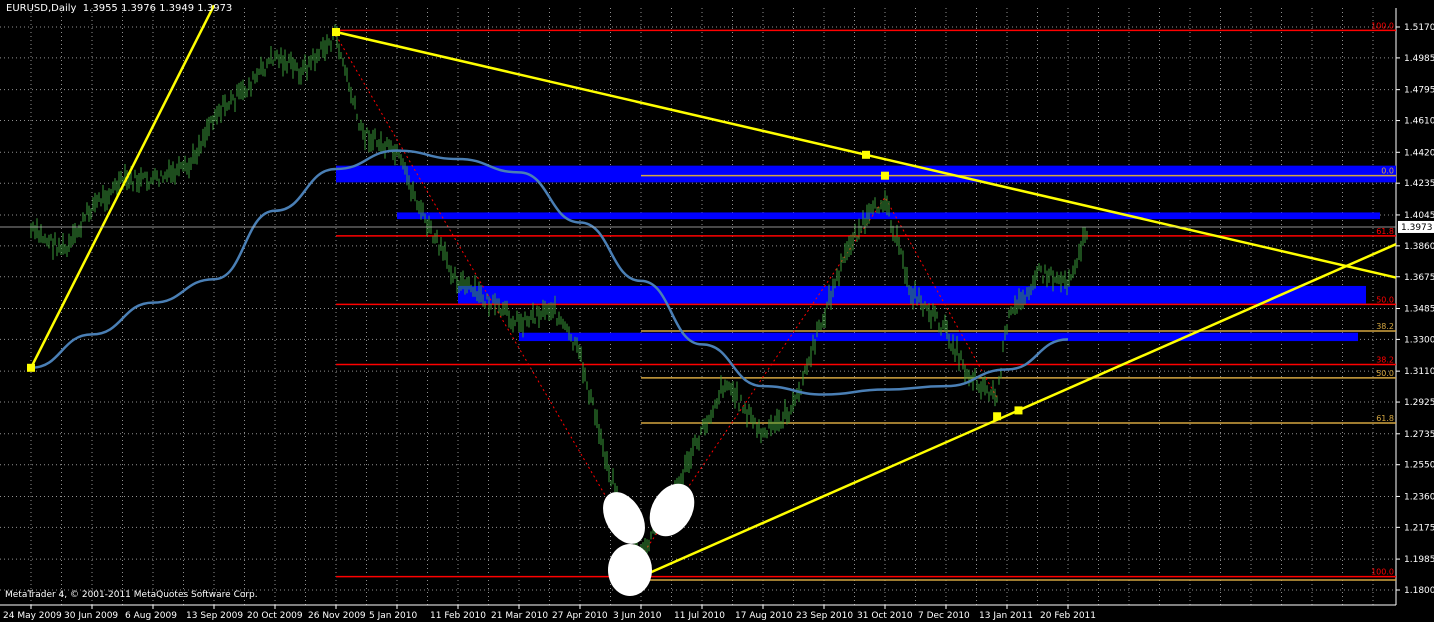 This screenshot has height=622, width=1434. Describe the element at coordinates (1419, 278) in the screenshot. I see `y-tick-label: 1.3675` at that location.